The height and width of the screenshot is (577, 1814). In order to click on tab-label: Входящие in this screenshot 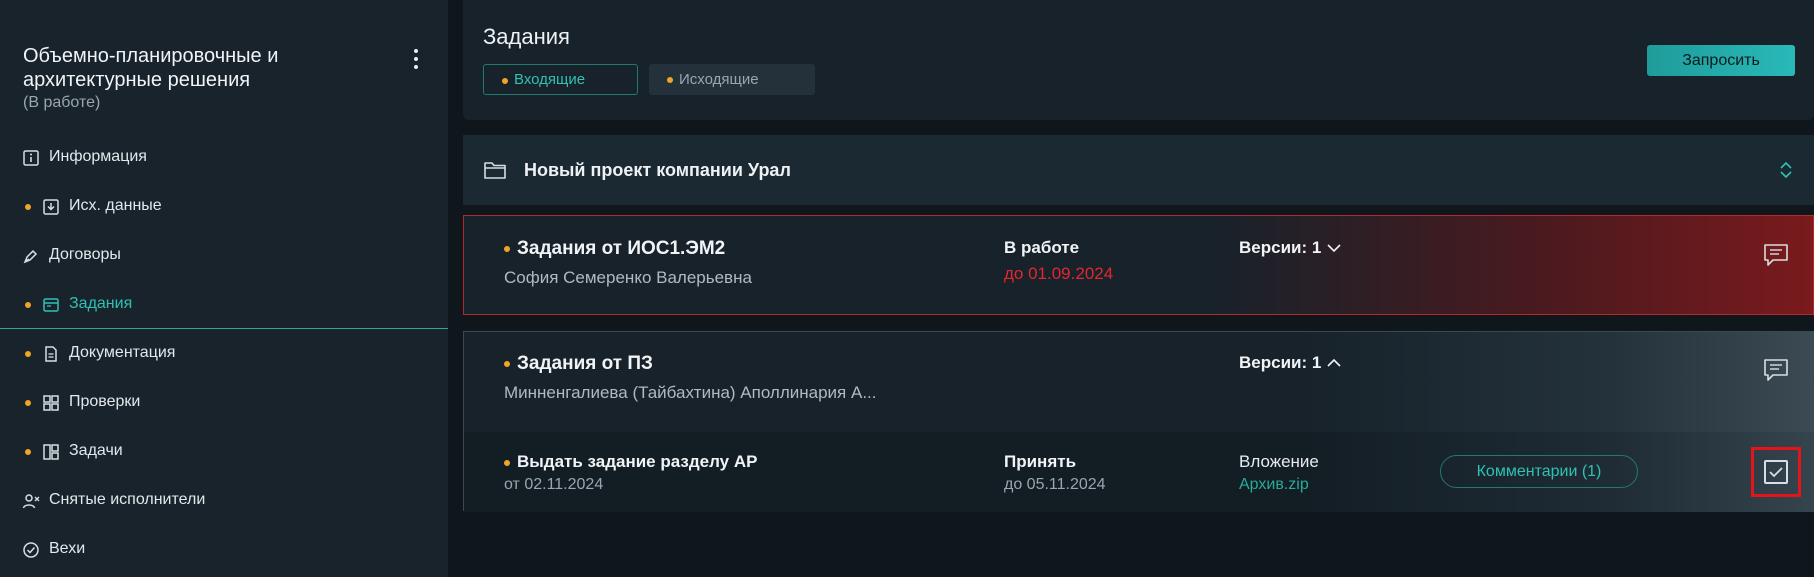, I will do `click(550, 79)`.